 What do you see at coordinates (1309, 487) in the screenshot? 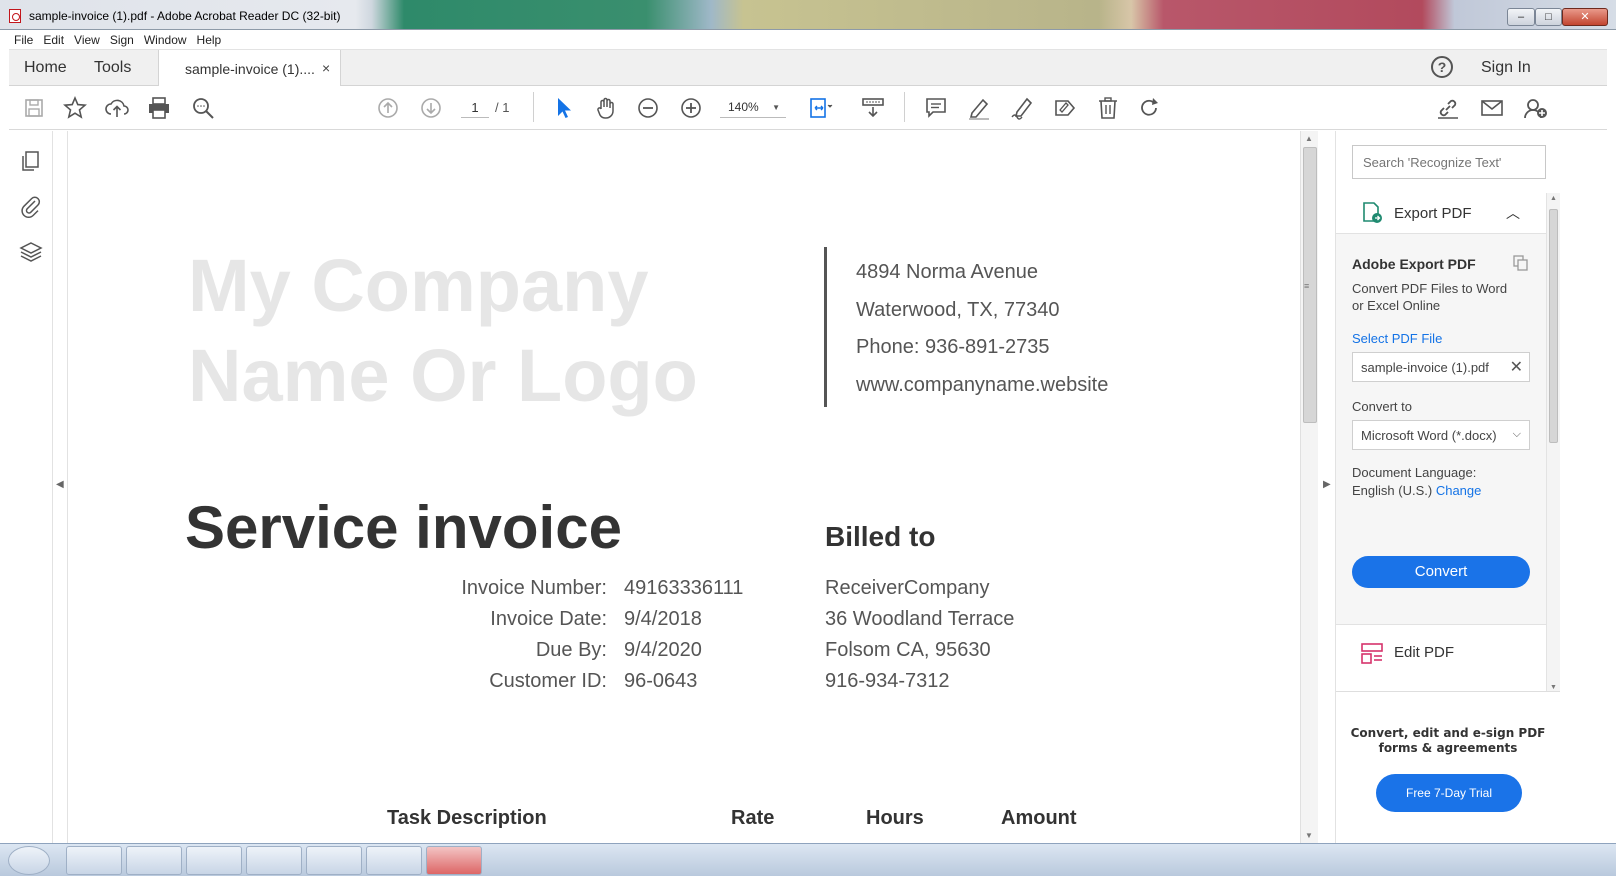
I see `document-scrollbar: ▲ ≡ ▼` at bounding box center [1309, 487].